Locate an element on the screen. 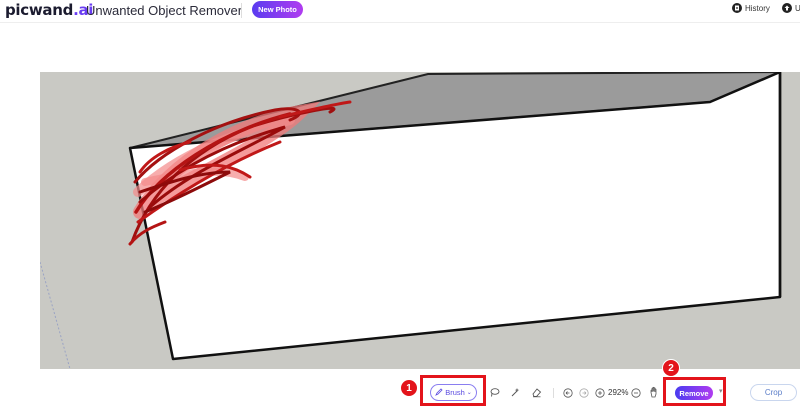 The width and height of the screenshot is (800, 406). highlight-box-remove is located at coordinates (694, 391).